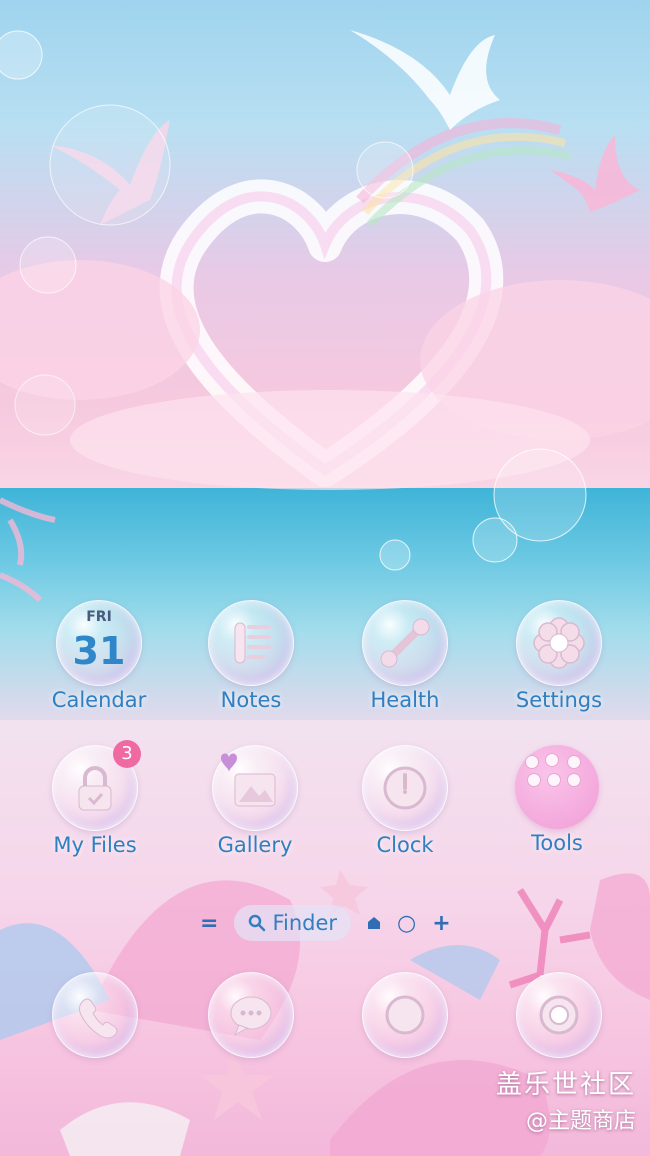  What do you see at coordinates (99, 617) in the screenshot?
I see `calendar-day: FRI` at bounding box center [99, 617].